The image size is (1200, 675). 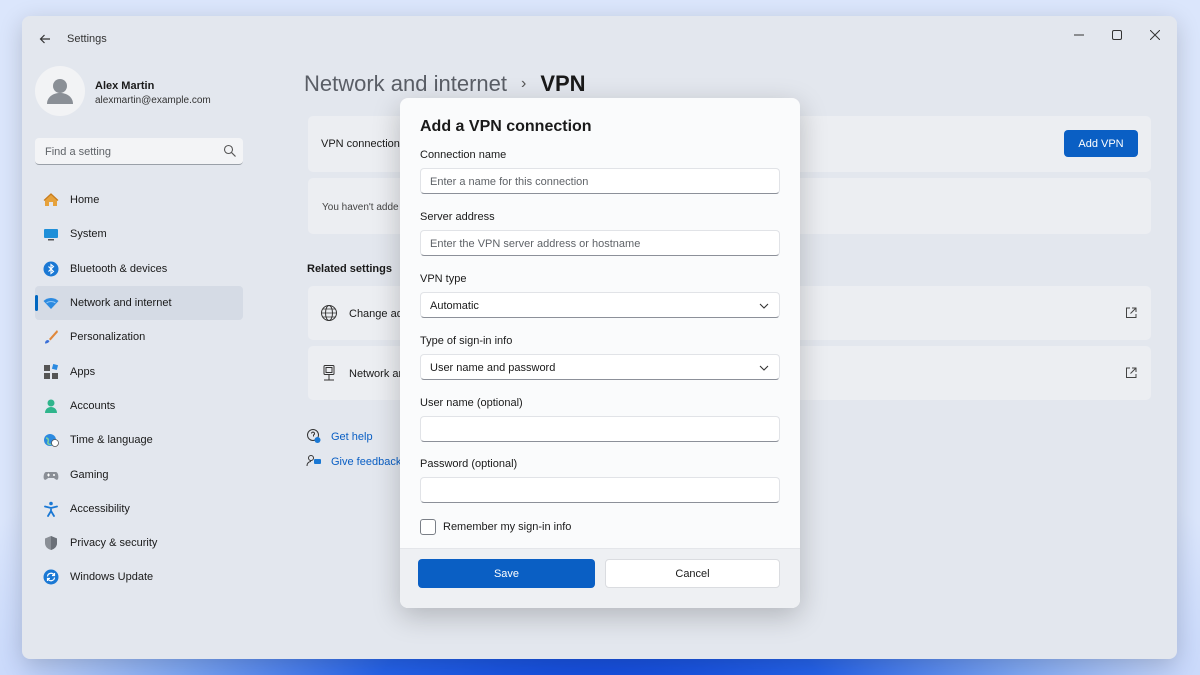 What do you see at coordinates (314, 436) in the screenshot?
I see `help-icon` at bounding box center [314, 436].